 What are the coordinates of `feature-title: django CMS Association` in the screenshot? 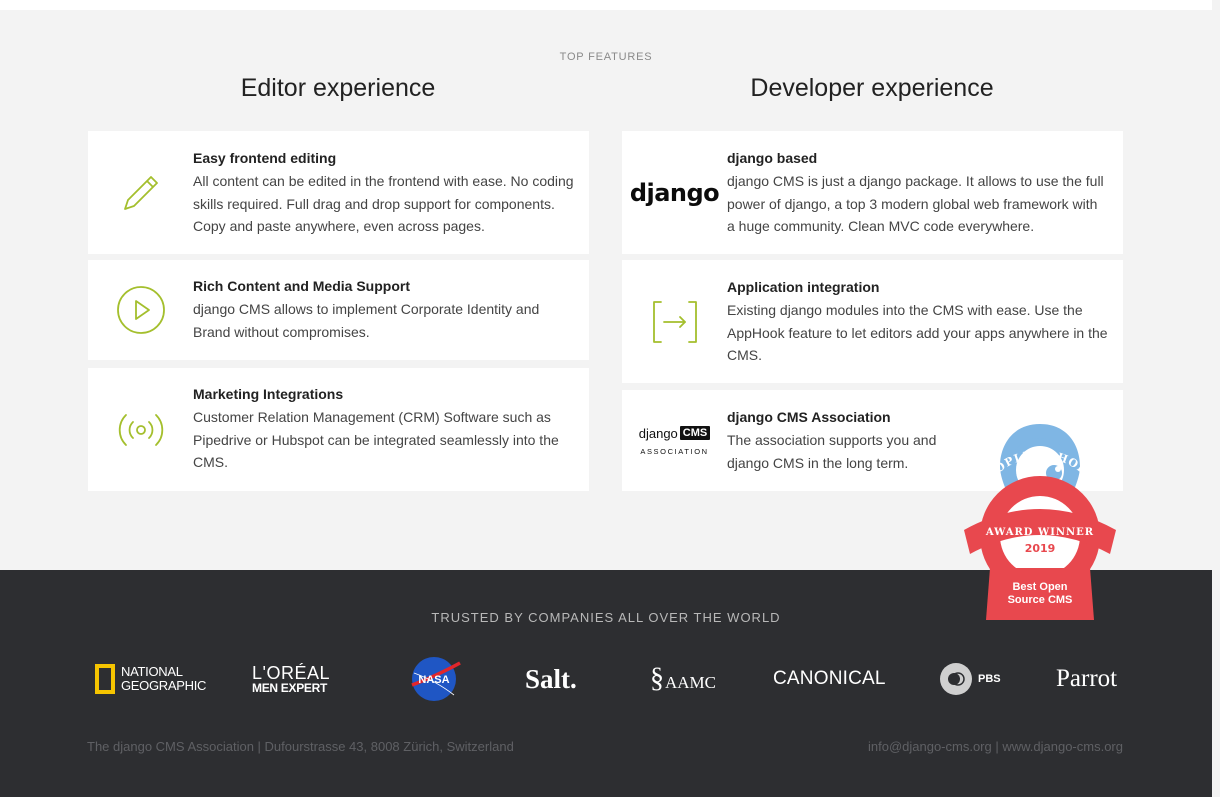 It's located at (809, 417).